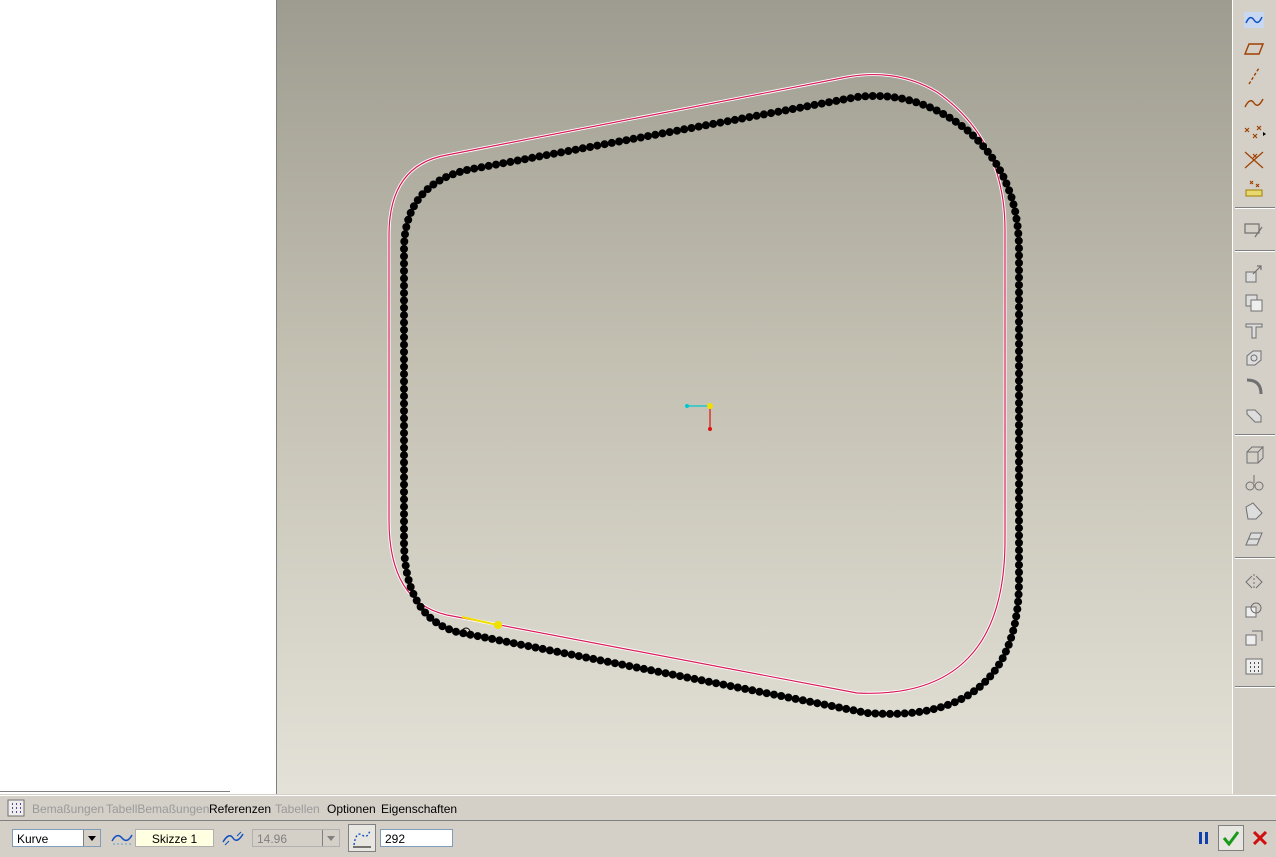  Describe the element at coordinates (362, 838) in the screenshot. I see `number-of-points-icon` at that location.